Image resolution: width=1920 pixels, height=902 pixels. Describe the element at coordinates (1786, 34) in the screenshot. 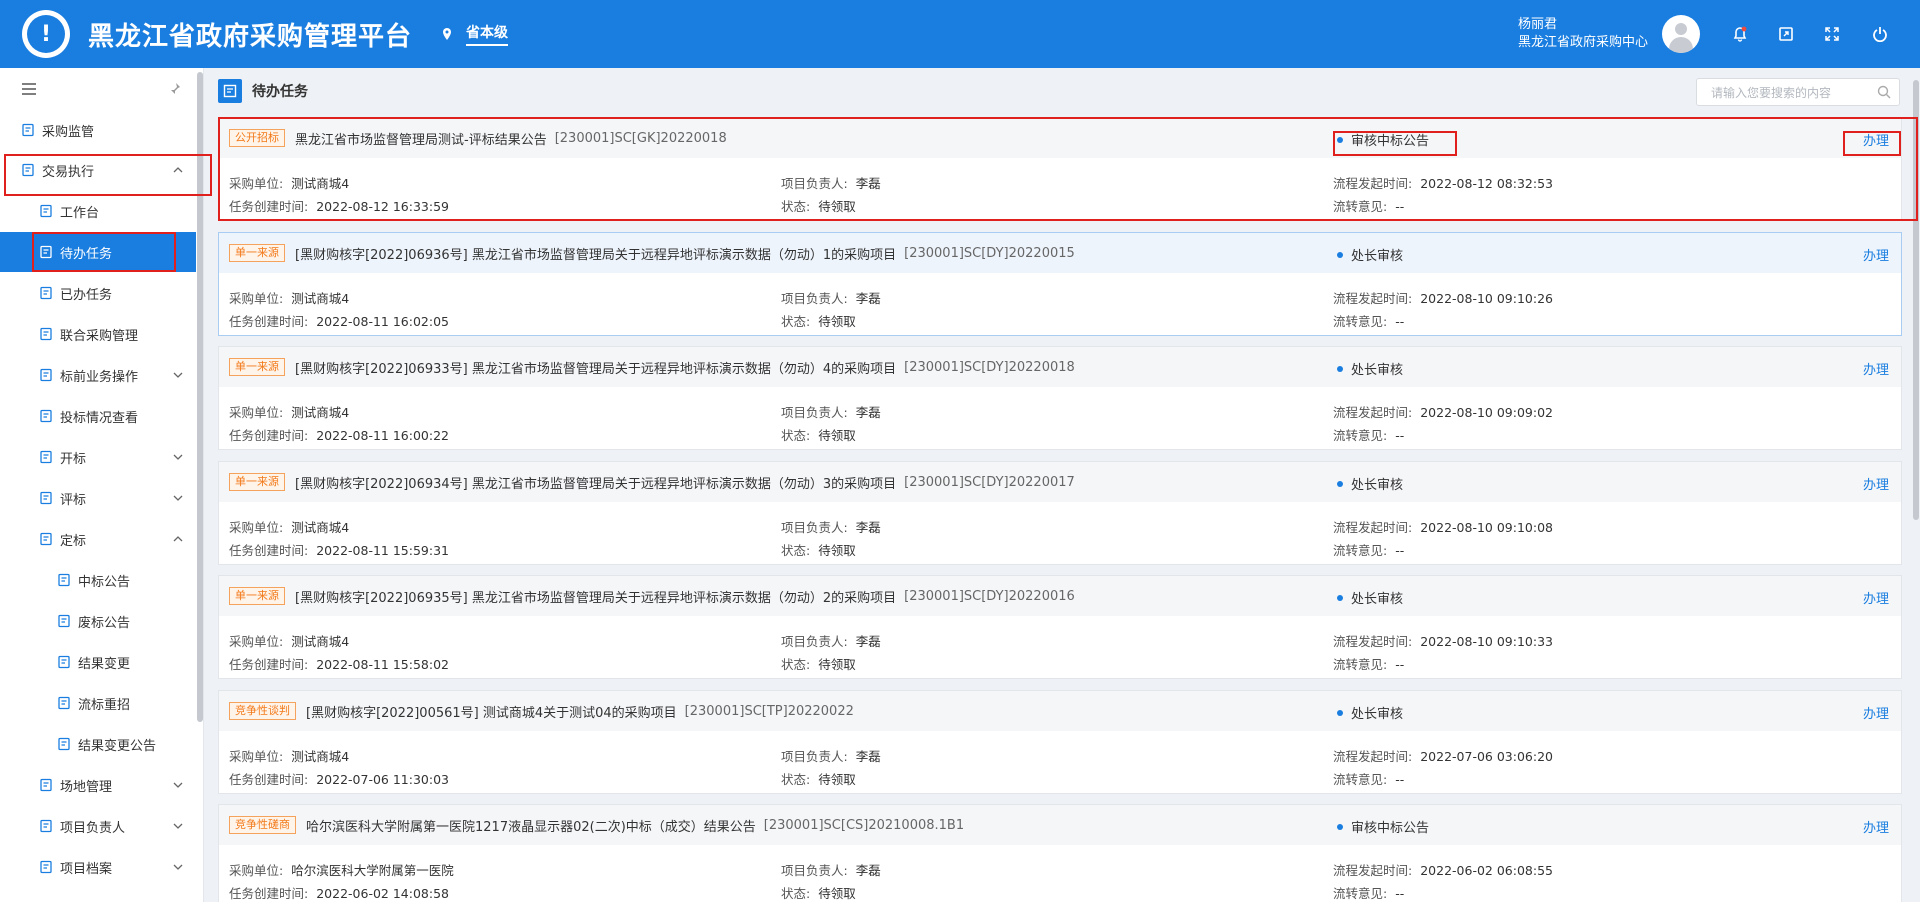

I see `export-icon` at that location.